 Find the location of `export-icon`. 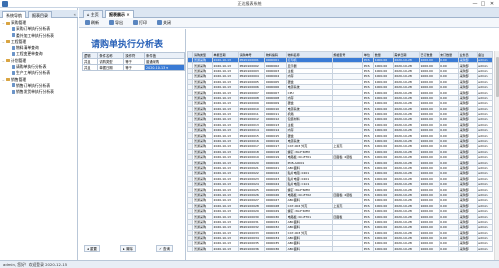

export-icon is located at coordinates (111, 22).